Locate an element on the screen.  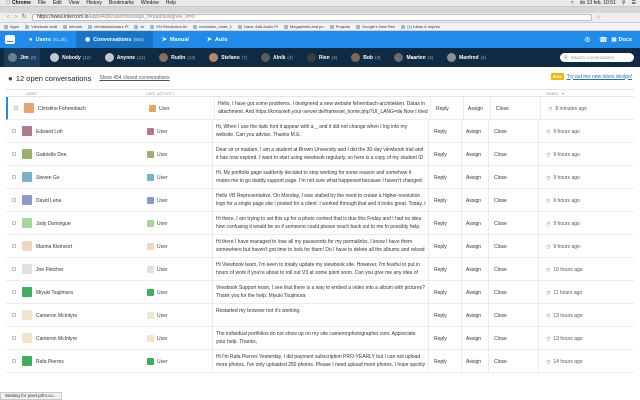
user-name: Jody Domingue is located at coordinates (53, 224).